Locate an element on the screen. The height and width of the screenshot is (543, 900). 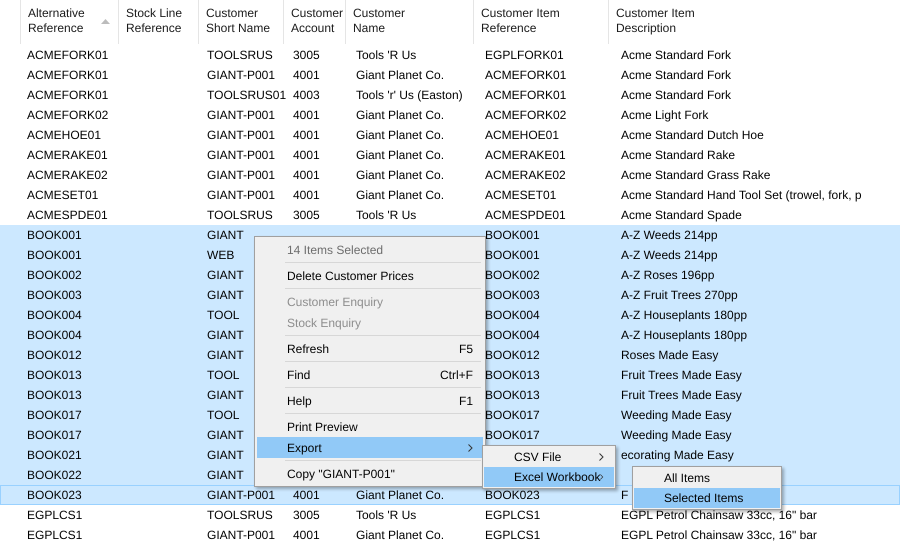
table-cell: BOOK021 is located at coordinates (54, 455).